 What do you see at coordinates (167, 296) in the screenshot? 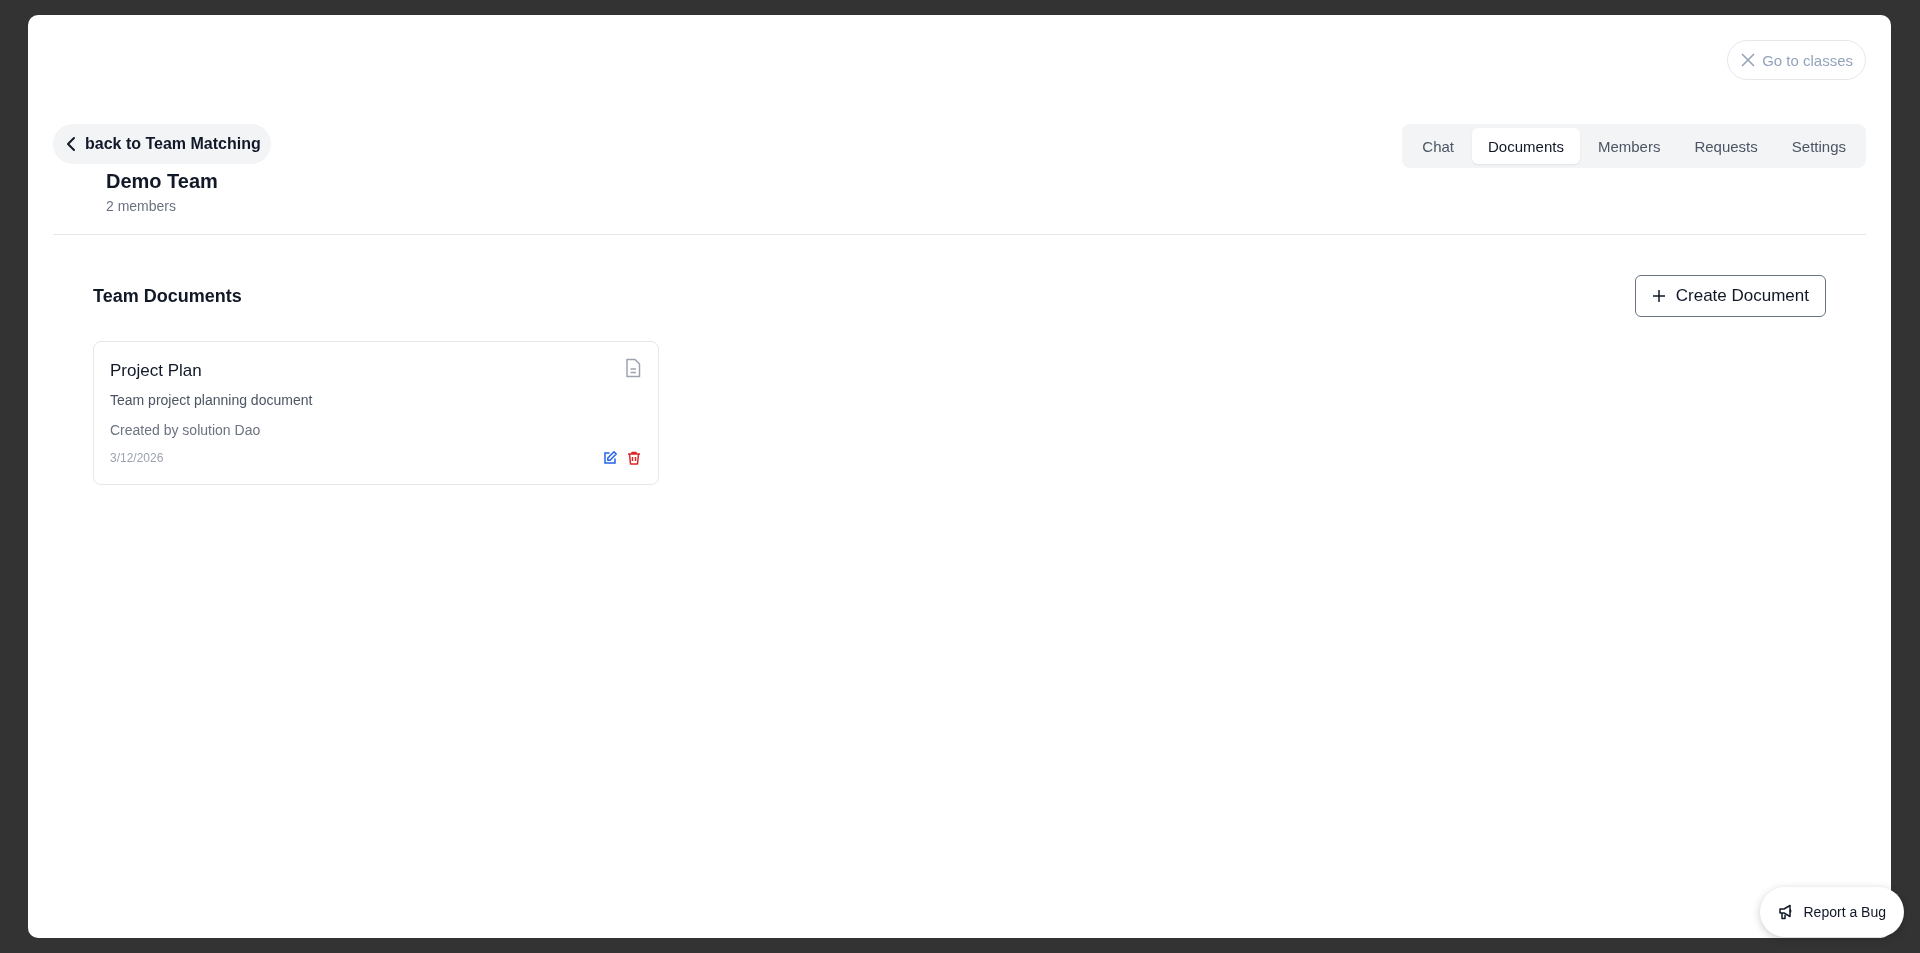
I see `section-title: Team Documents` at bounding box center [167, 296].